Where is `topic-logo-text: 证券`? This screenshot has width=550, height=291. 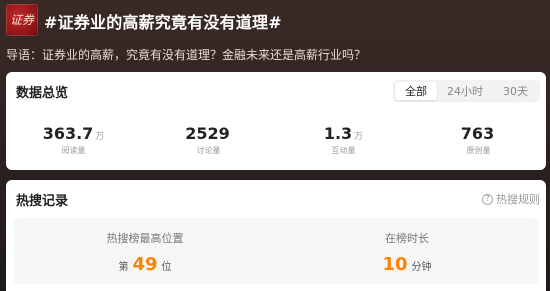 topic-logo-text: 证券 is located at coordinates (22, 20).